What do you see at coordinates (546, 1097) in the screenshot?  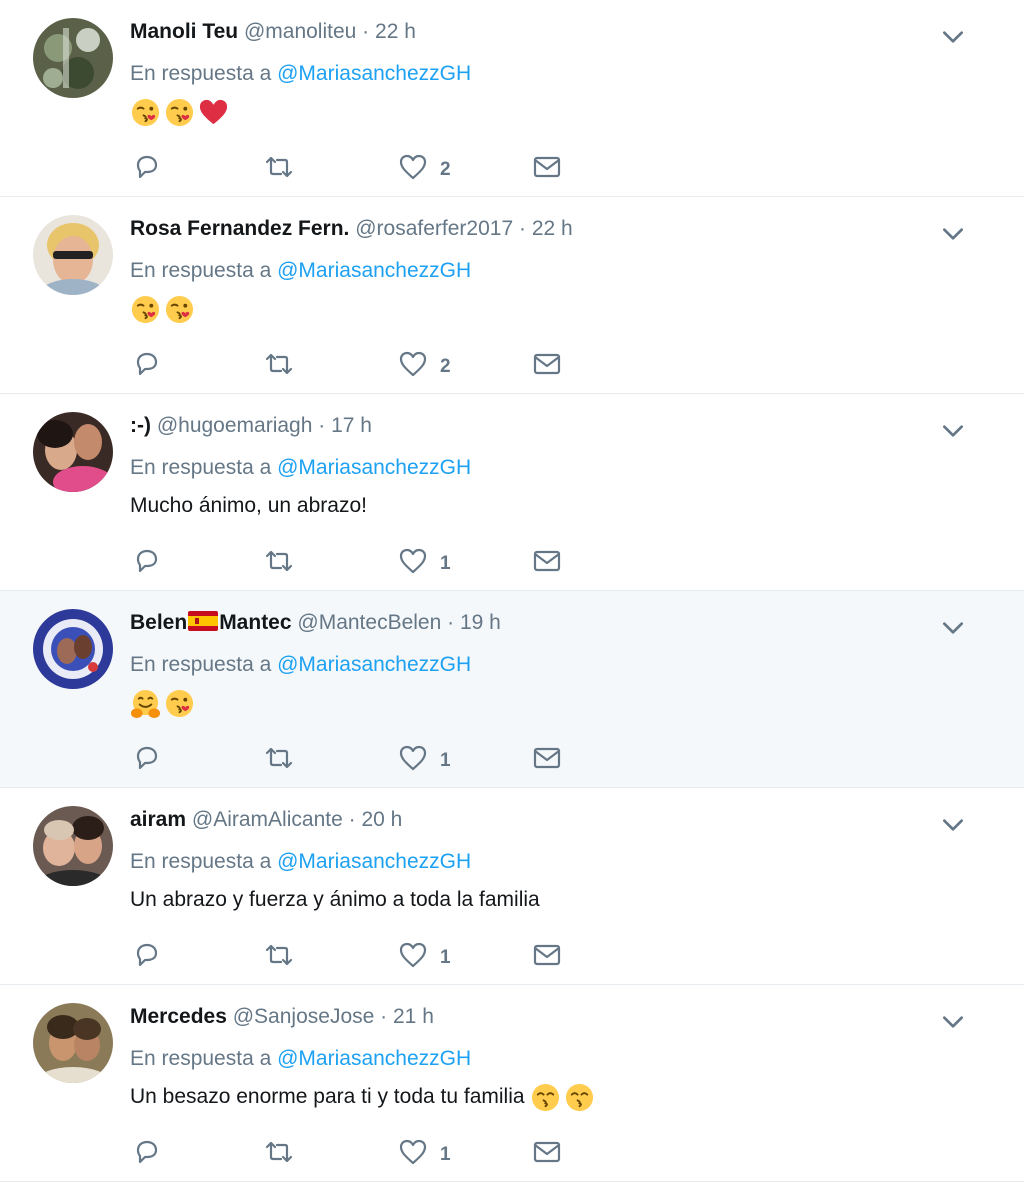 I see `kissing-face-smiling-eyes-icon` at bounding box center [546, 1097].